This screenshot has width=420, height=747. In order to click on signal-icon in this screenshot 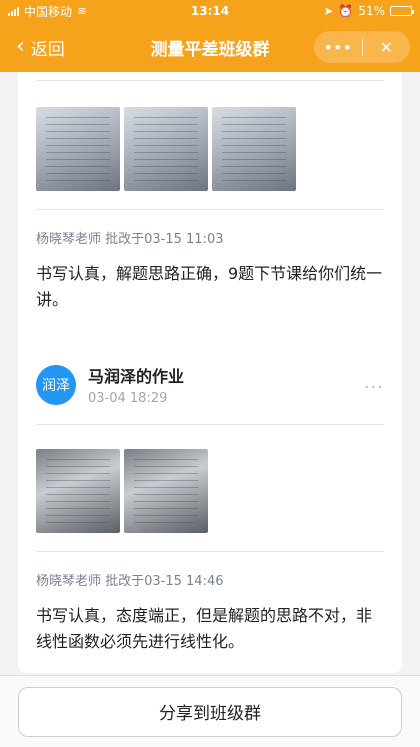, I will do `click(13, 11)`.